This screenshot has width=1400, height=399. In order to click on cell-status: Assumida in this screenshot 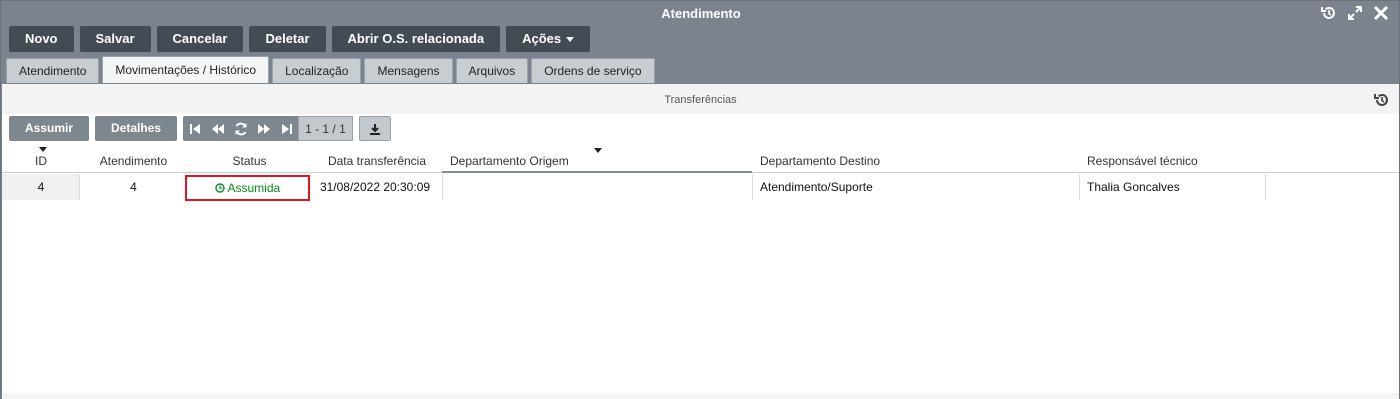, I will do `click(247, 188)`.